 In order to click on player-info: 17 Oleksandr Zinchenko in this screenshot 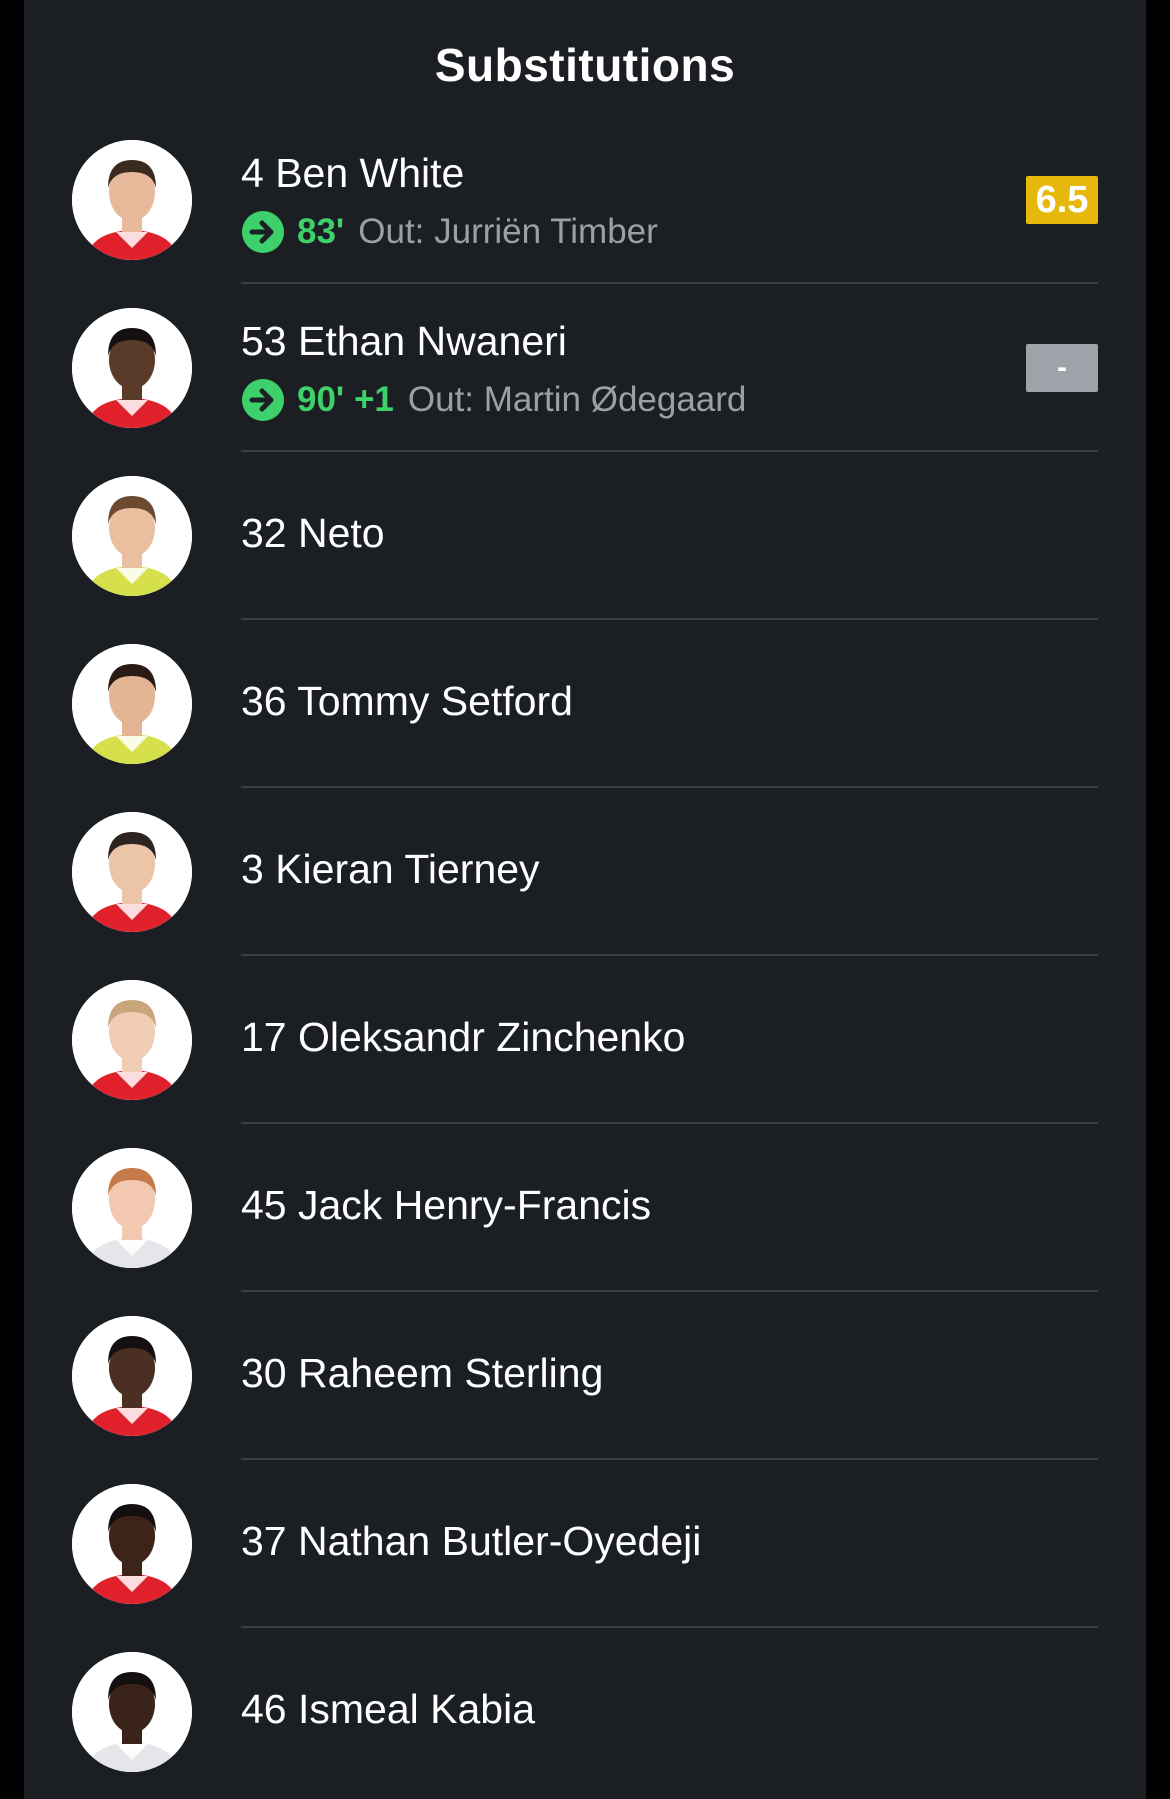, I will do `click(669, 1040)`.